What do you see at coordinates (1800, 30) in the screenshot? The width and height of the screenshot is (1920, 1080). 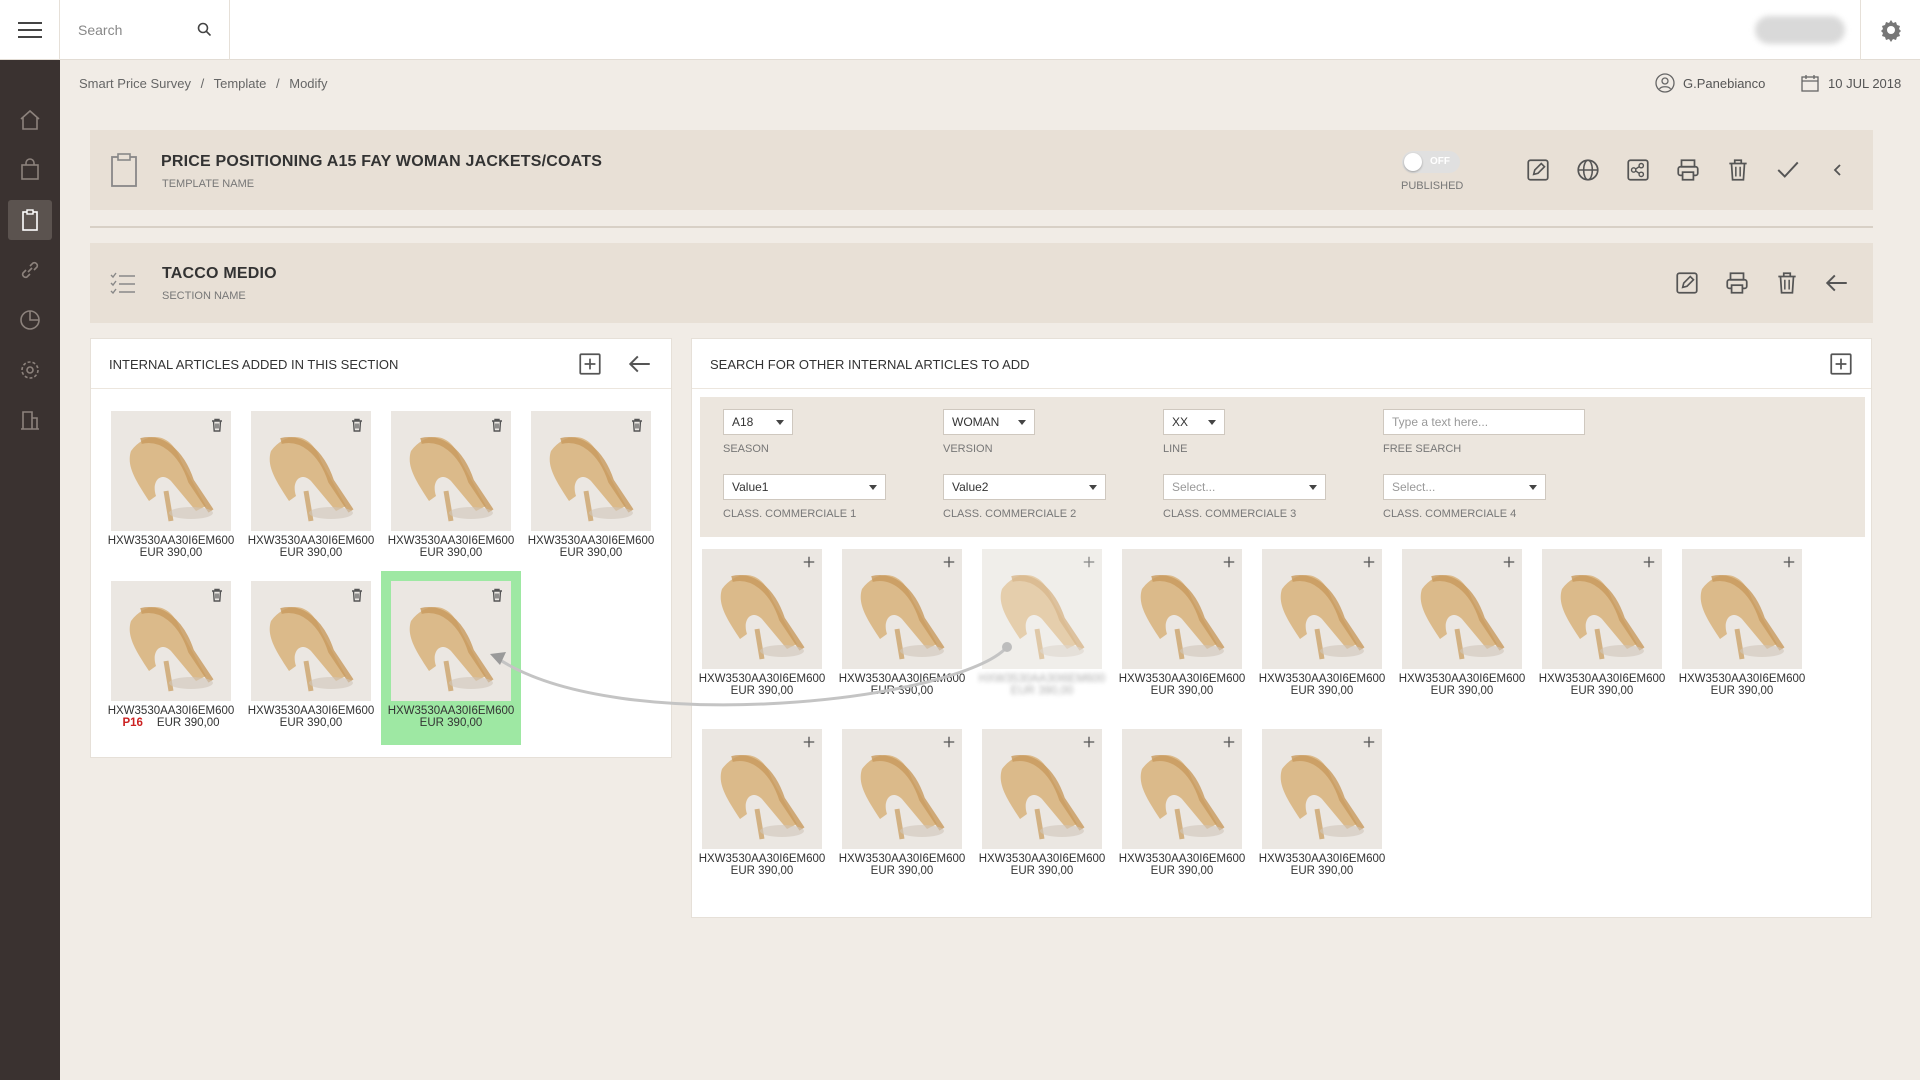 I see `user-account-pill` at bounding box center [1800, 30].